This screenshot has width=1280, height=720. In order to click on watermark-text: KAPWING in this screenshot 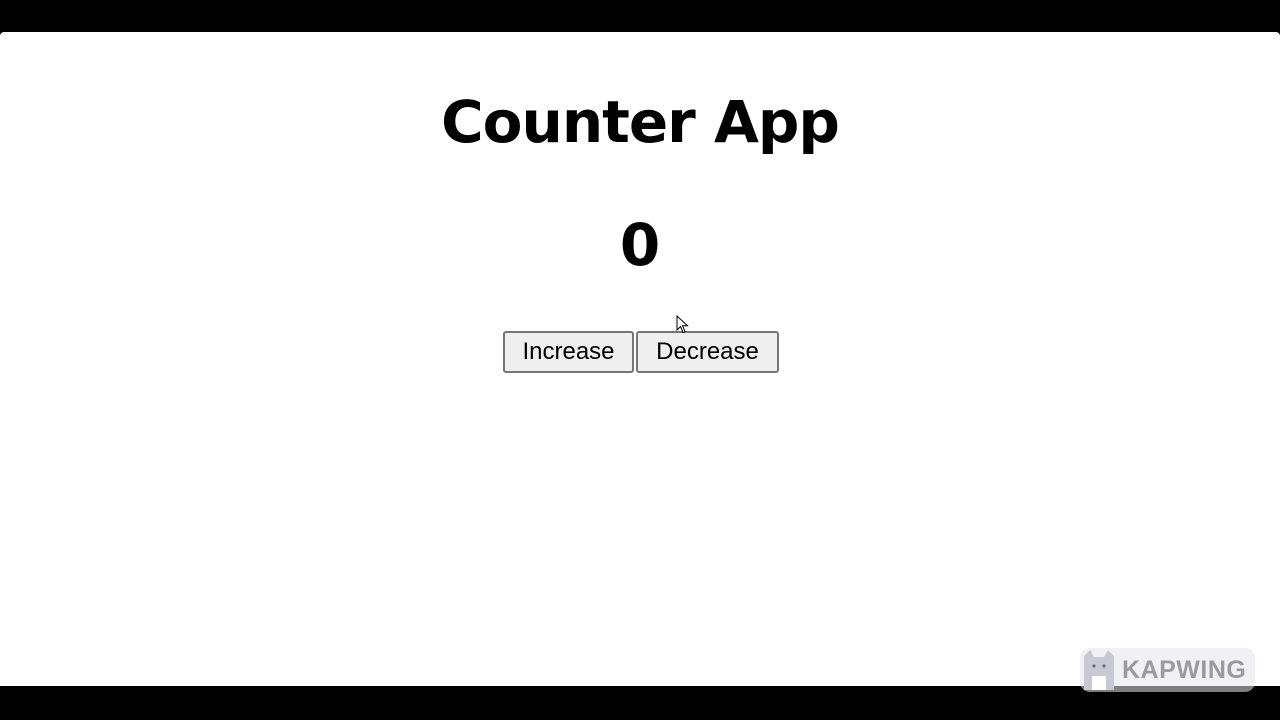, I will do `click(1184, 670)`.